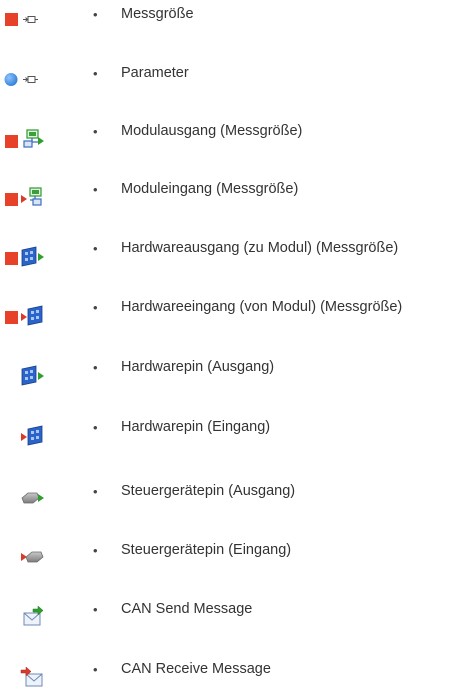  What do you see at coordinates (30, 373) in the screenshot?
I see `hardware-pin-output-icon` at bounding box center [30, 373].